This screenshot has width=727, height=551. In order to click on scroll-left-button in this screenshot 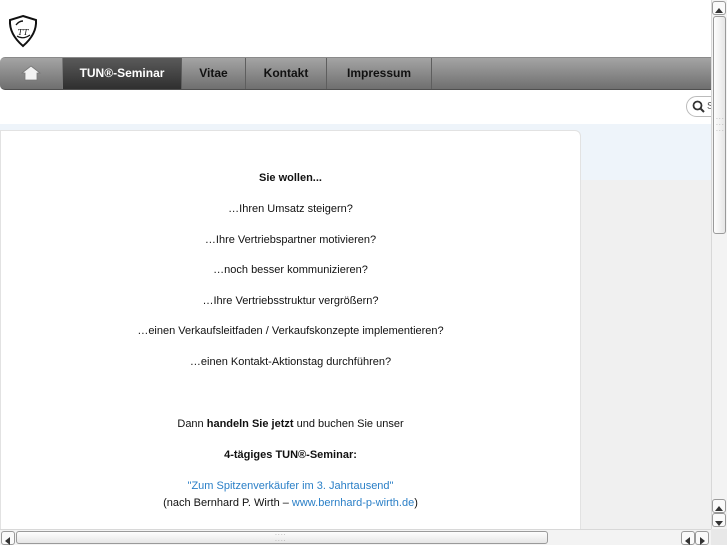, I will do `click(8, 538)`.